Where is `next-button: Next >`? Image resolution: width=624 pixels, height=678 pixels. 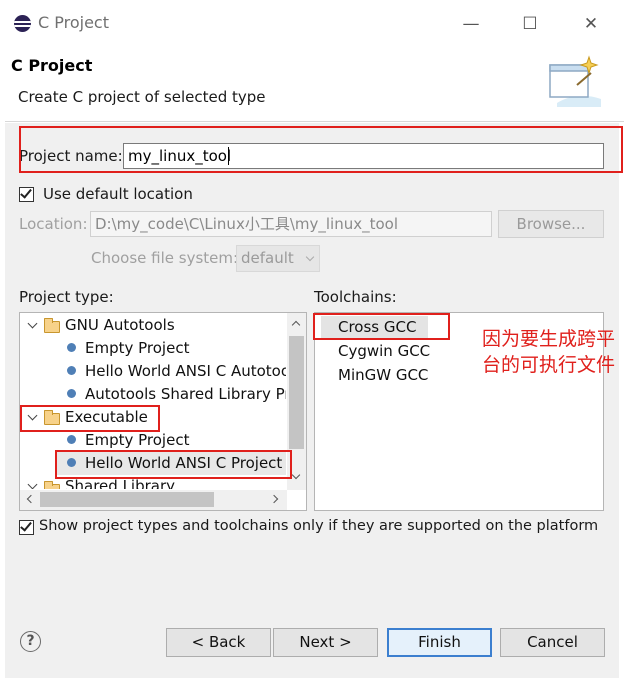
next-button: Next > is located at coordinates (325, 642).